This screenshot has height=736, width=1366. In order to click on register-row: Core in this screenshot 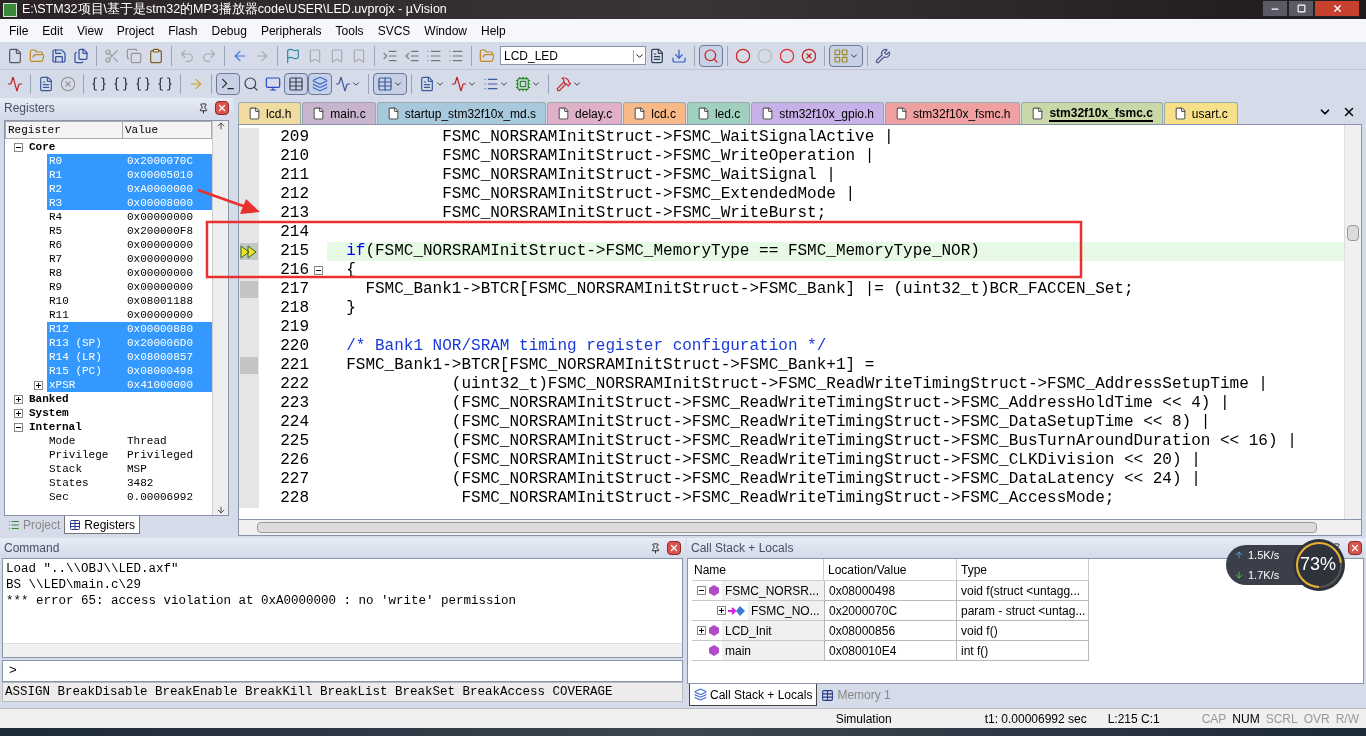, I will do `click(119, 147)`.